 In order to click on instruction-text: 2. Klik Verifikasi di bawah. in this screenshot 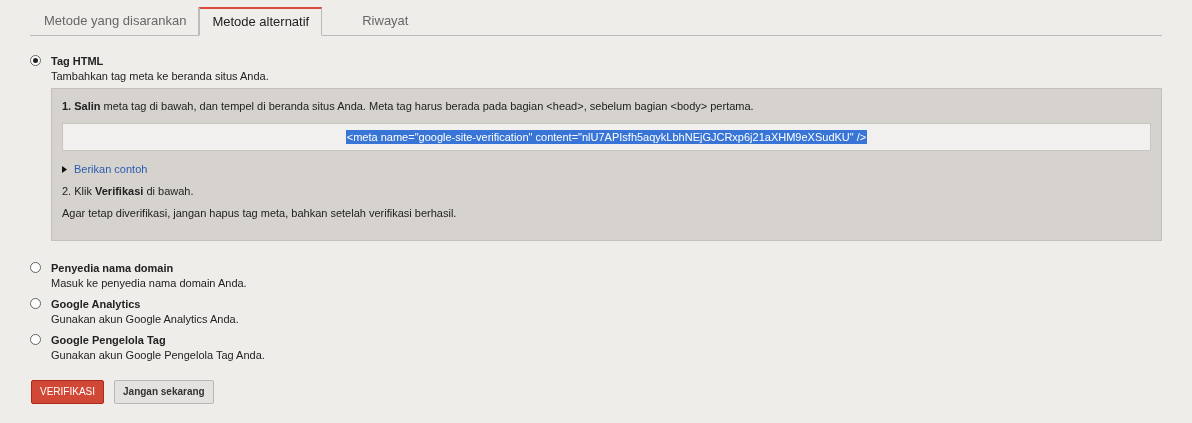, I will do `click(128, 190)`.